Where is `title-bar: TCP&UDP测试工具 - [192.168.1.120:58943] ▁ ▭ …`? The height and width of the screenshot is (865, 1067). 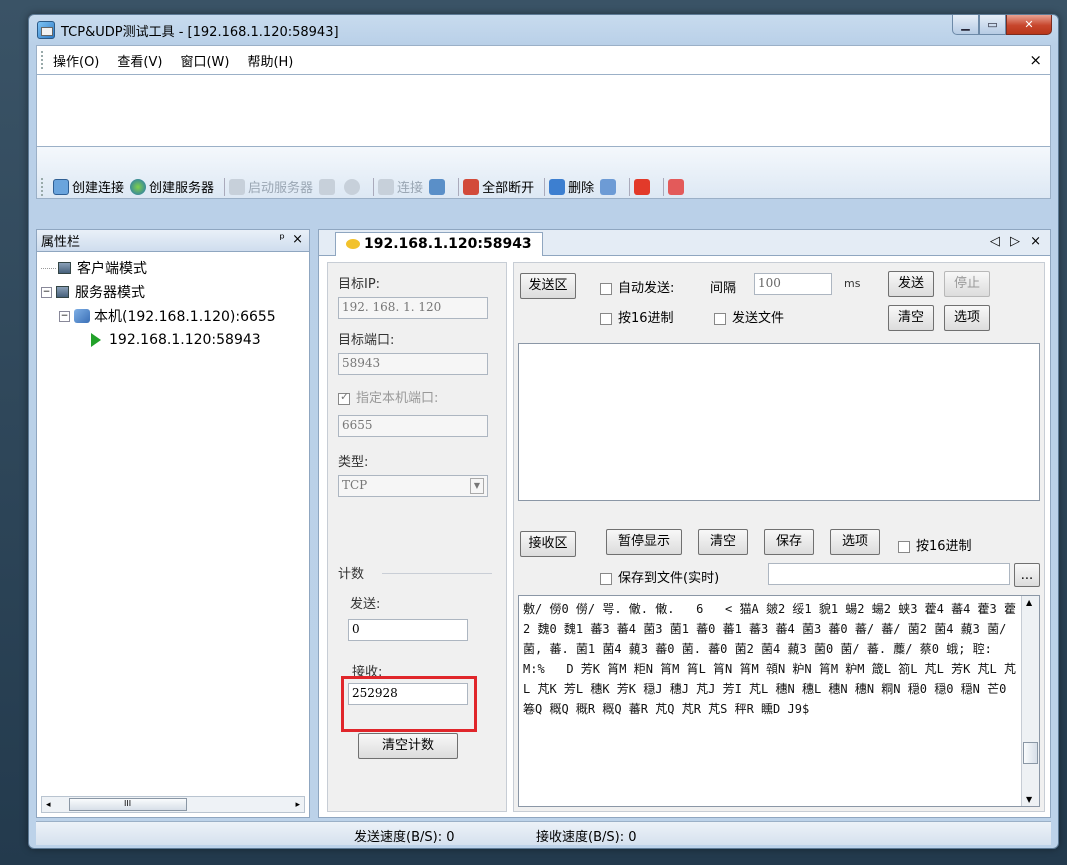
title-bar: TCP&UDP测试工具 - [192.168.1.120:58943] ▁ ▭ … is located at coordinates (543, 30).